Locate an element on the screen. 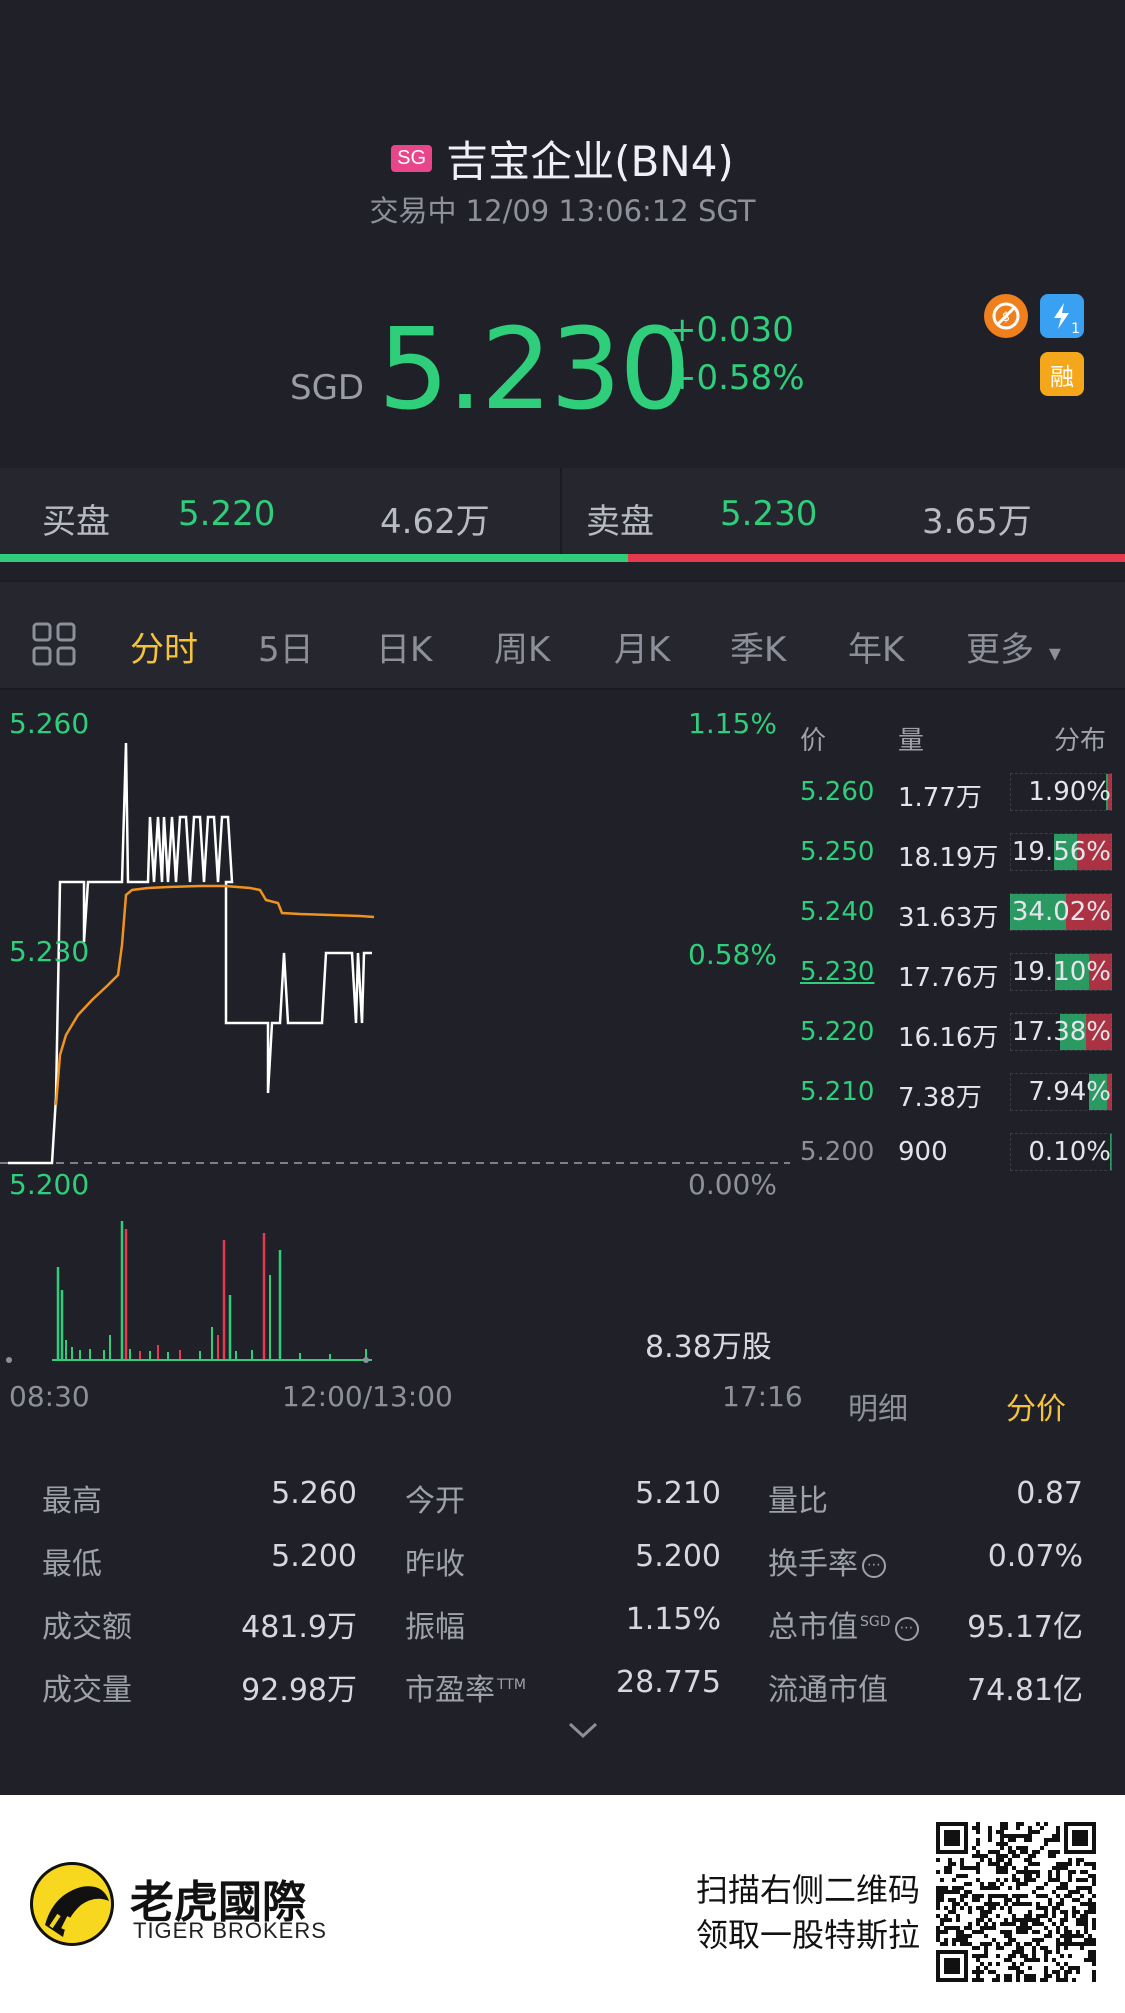 Image resolution: width=1125 pixels, height=2013 pixels. dist-volume: 16.16万 is located at coordinates (948, 1038).